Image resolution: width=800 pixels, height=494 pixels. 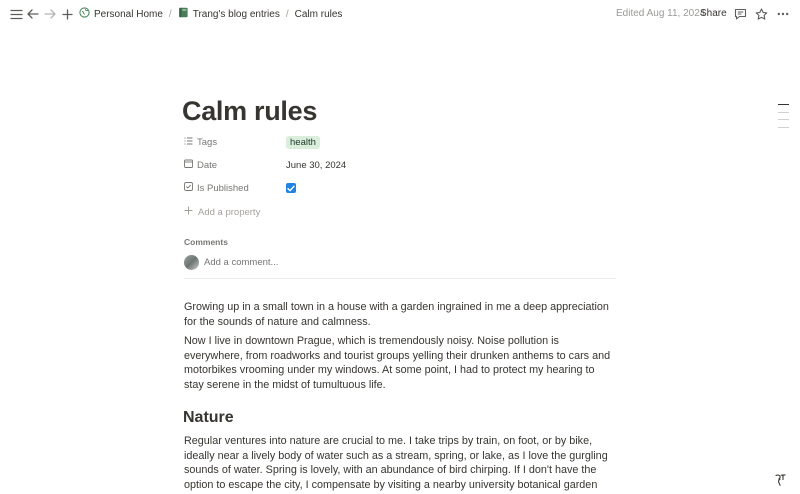 I want to click on ai-assistant-icon, so click(x=780, y=480).